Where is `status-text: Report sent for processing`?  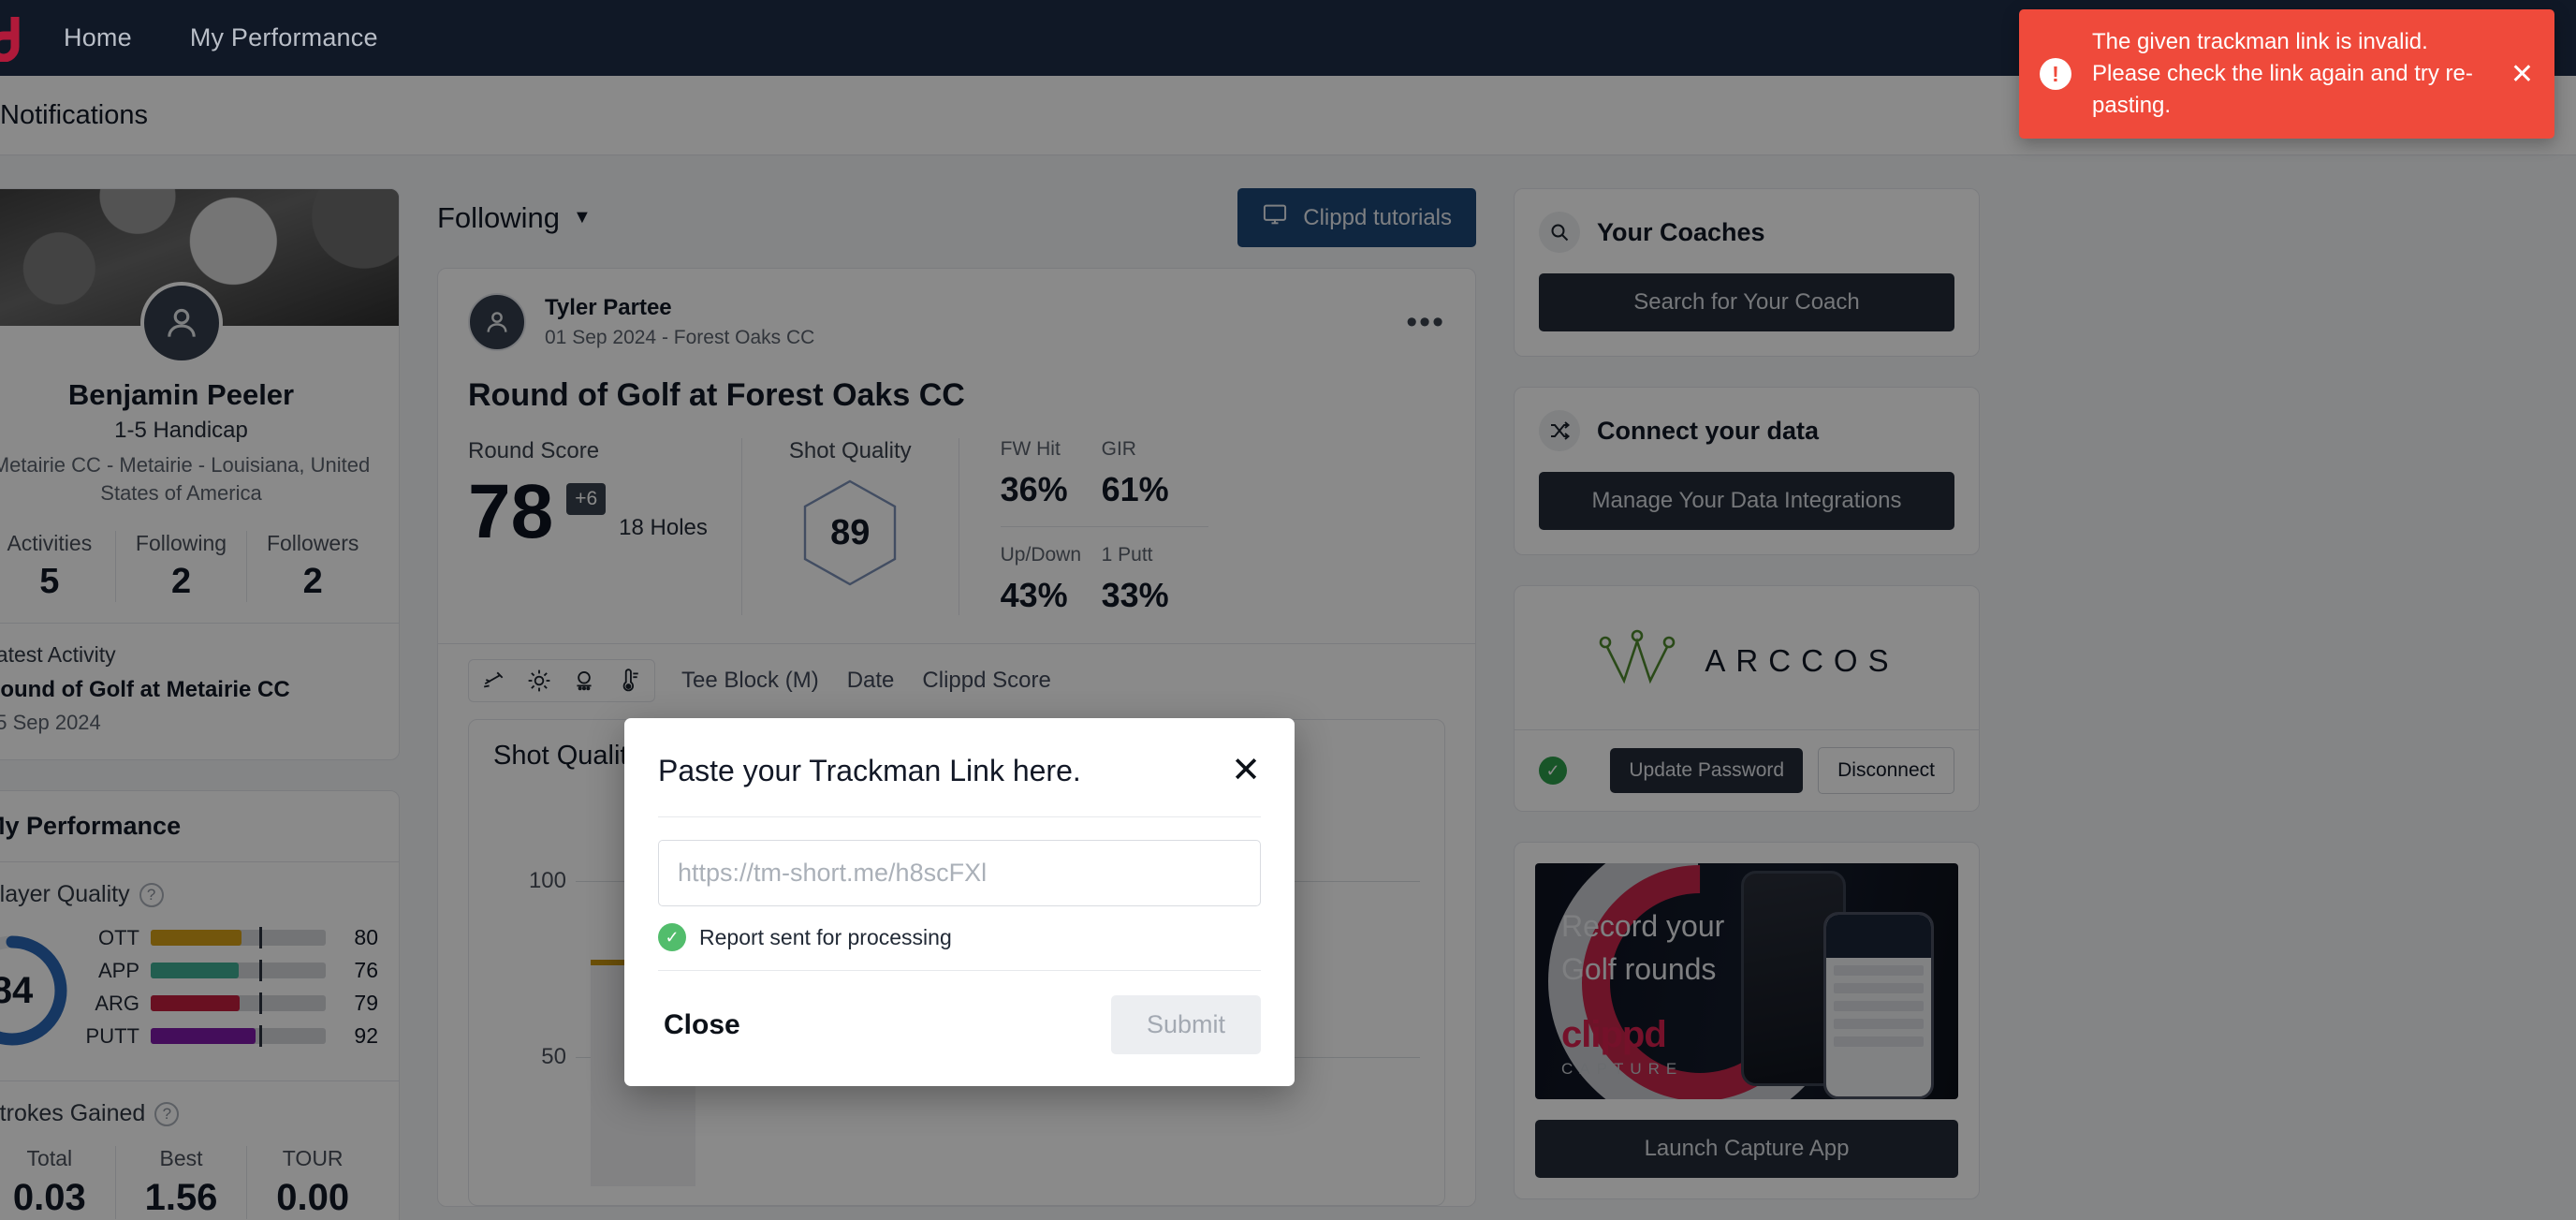 status-text: Report sent for processing is located at coordinates (825, 936).